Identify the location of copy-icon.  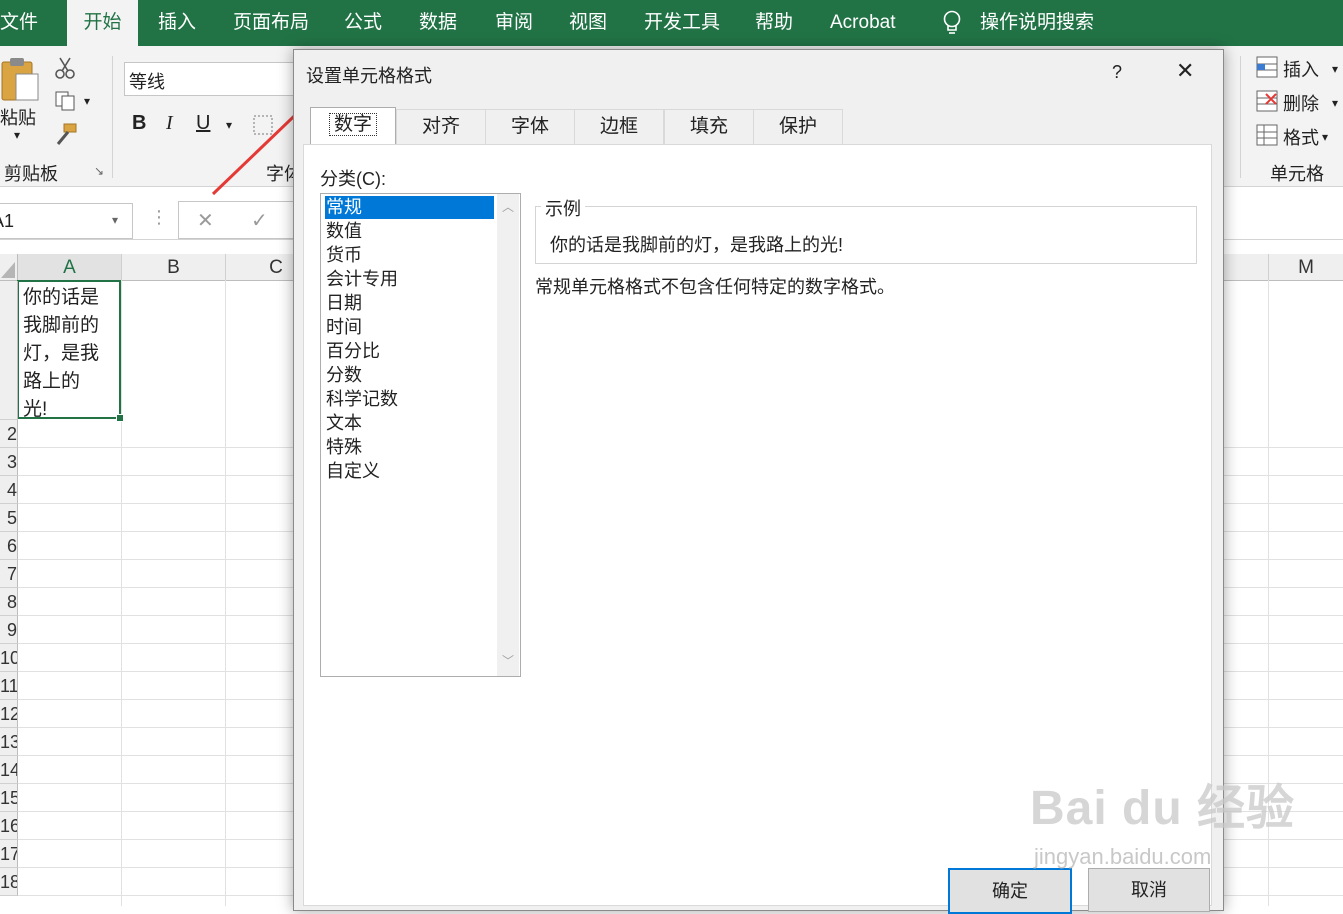
(66, 101).